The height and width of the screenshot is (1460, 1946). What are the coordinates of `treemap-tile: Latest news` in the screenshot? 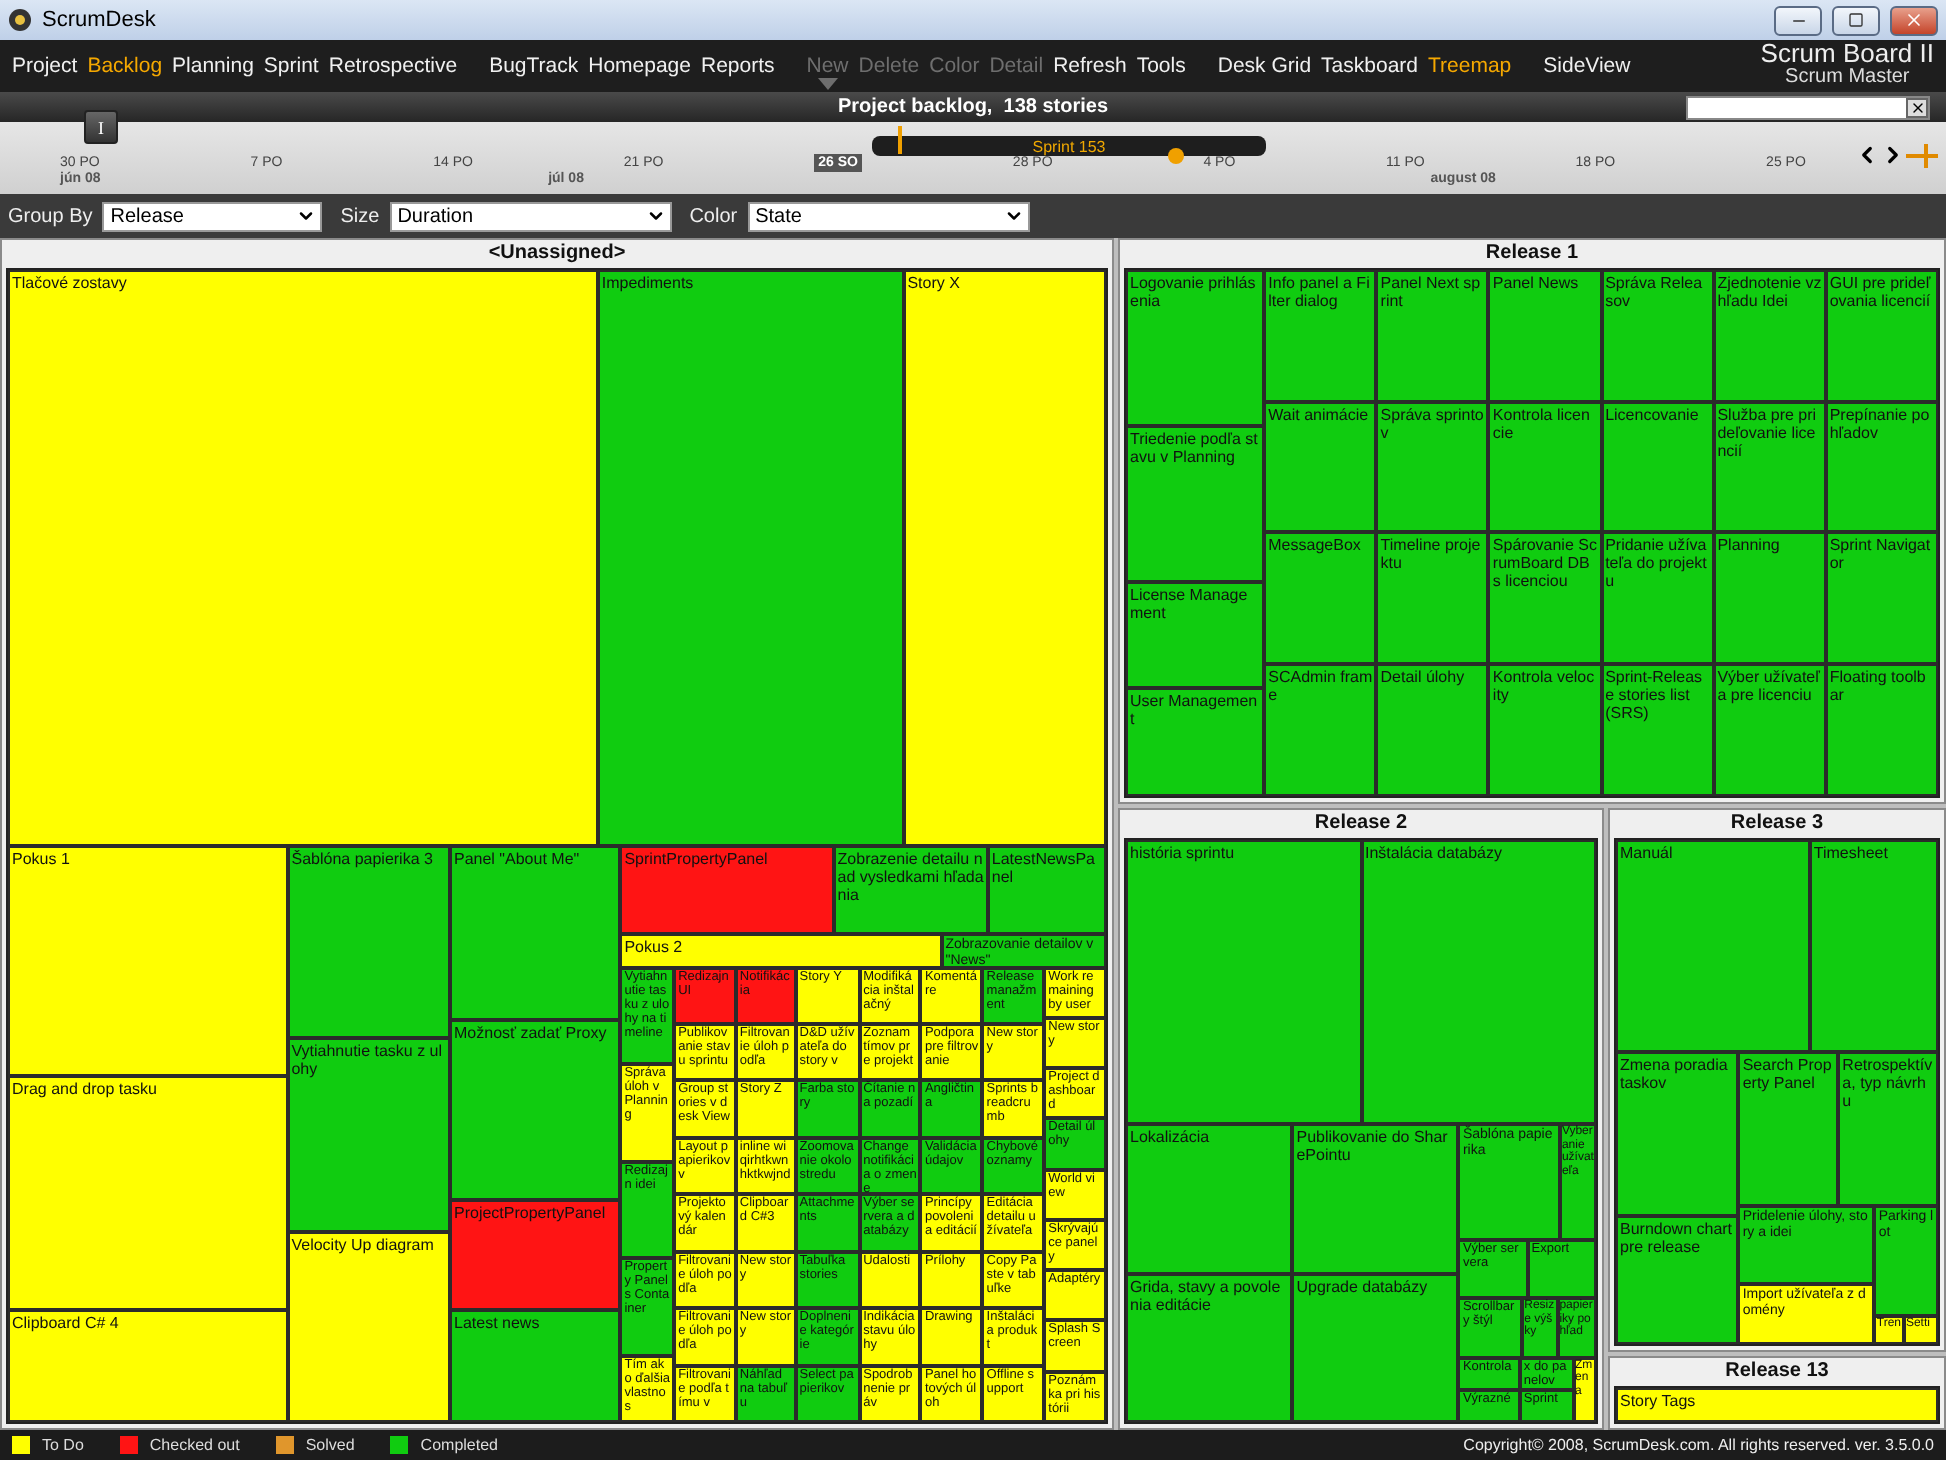 It's located at (535, 1366).